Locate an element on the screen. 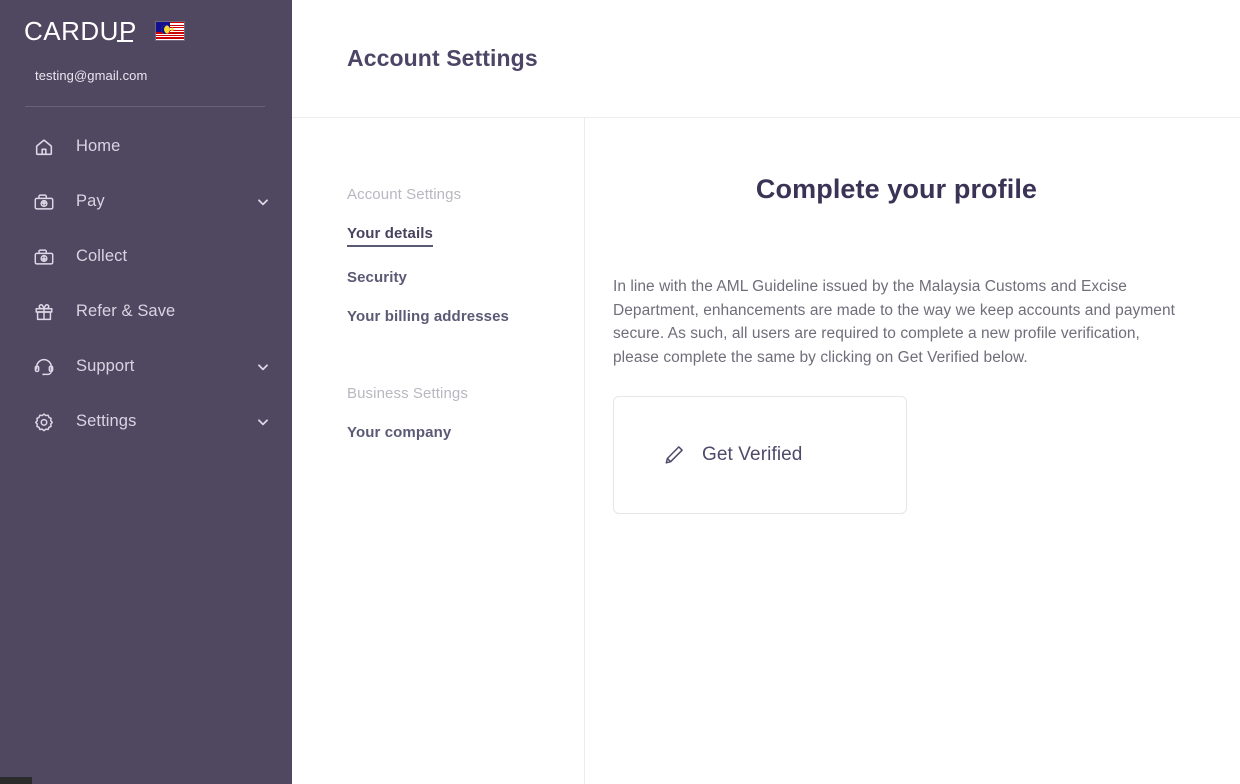 The height and width of the screenshot is (784, 1240). pencil-icon is located at coordinates (674, 455).